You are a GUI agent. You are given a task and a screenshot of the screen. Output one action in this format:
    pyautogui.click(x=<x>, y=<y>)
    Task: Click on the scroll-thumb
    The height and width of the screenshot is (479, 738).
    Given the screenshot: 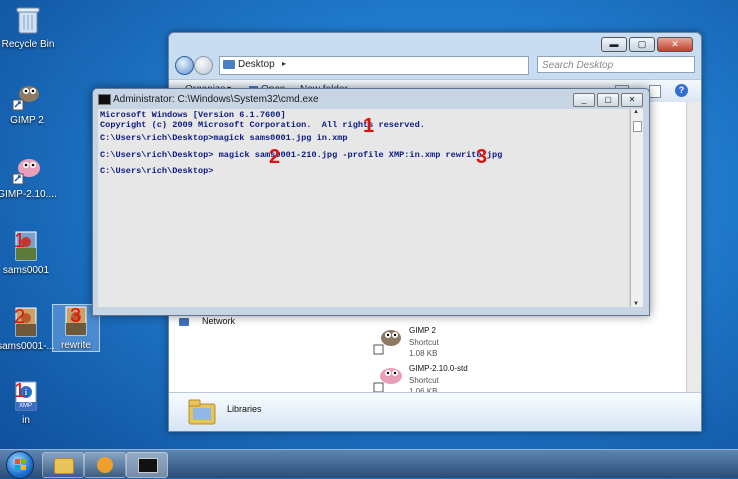 What is the action you would take?
    pyautogui.click(x=637, y=126)
    